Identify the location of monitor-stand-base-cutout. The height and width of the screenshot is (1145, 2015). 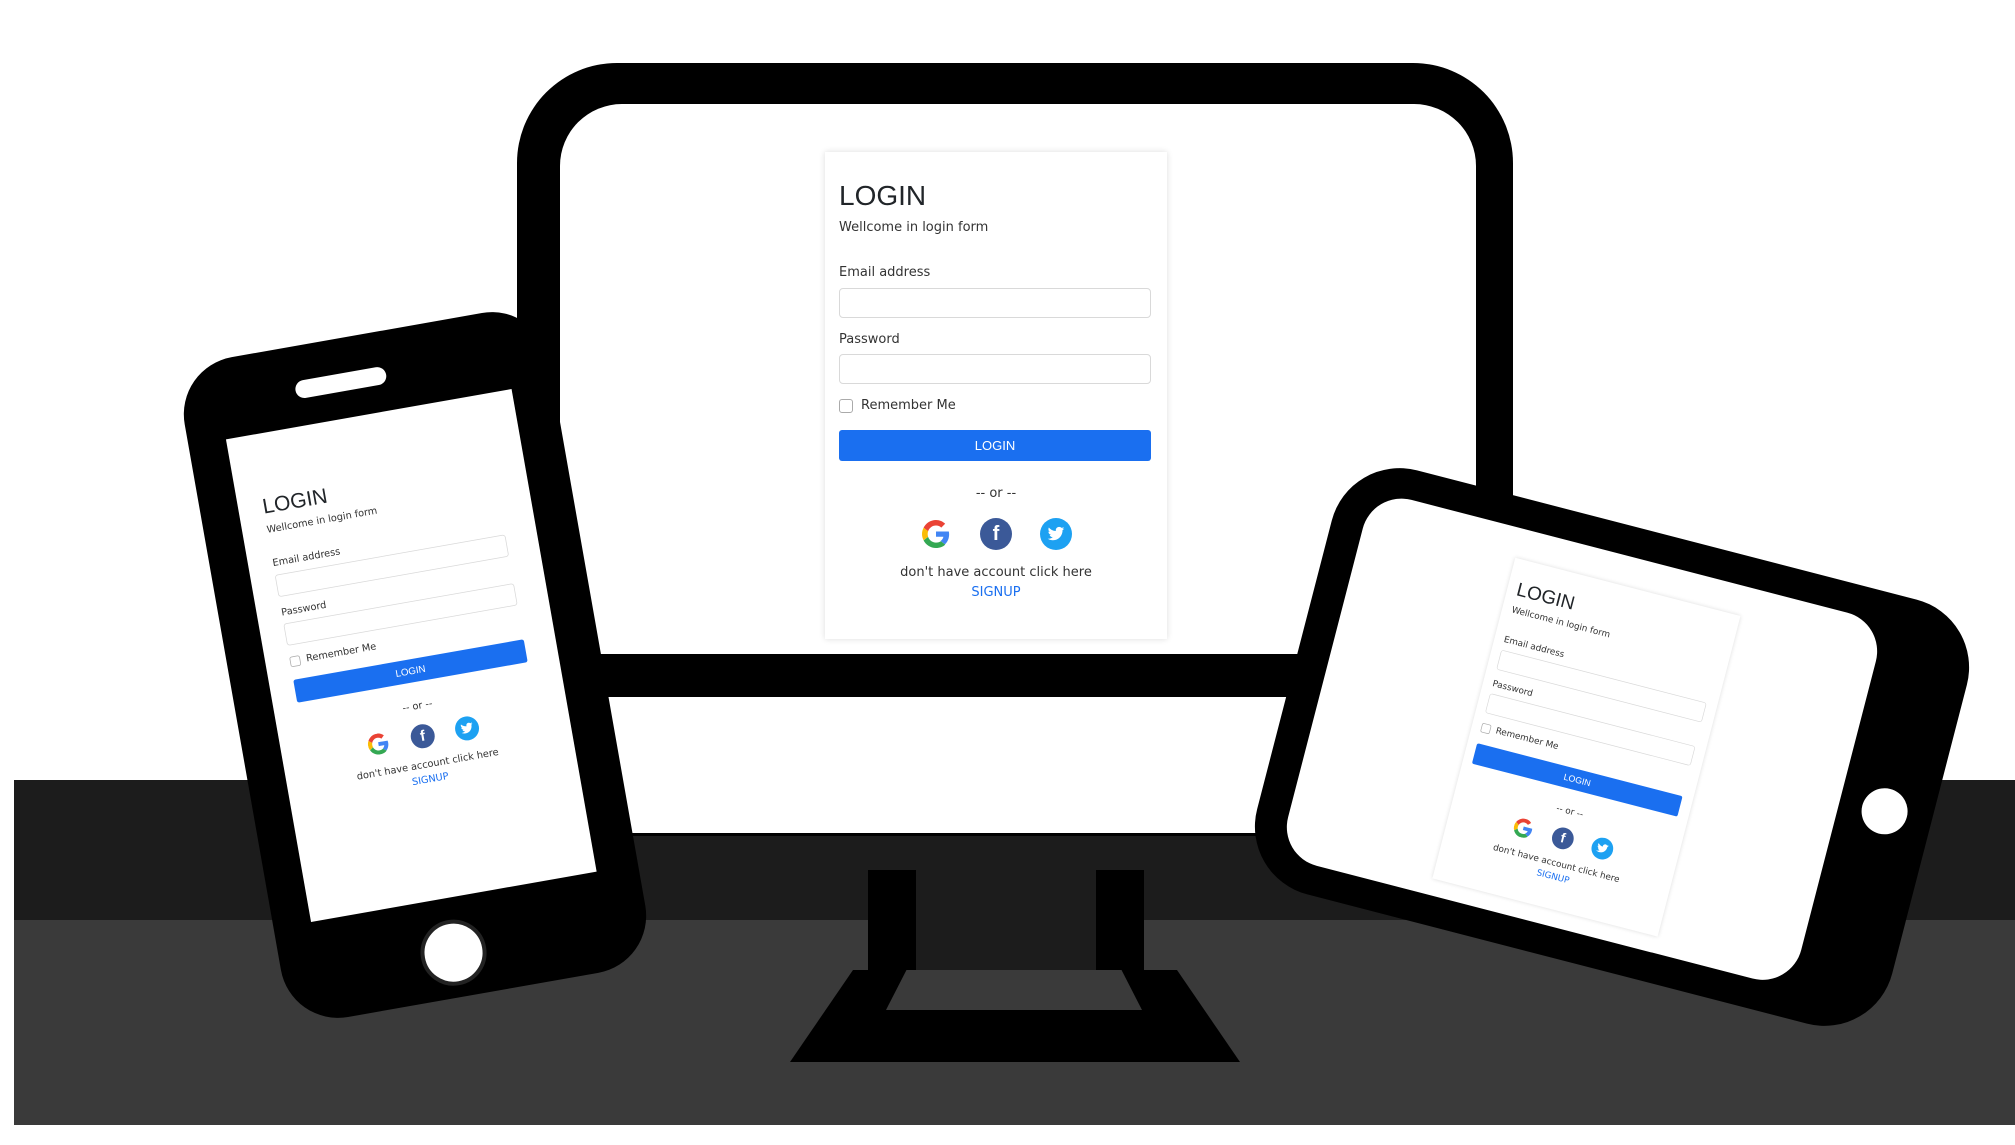
(1014, 990).